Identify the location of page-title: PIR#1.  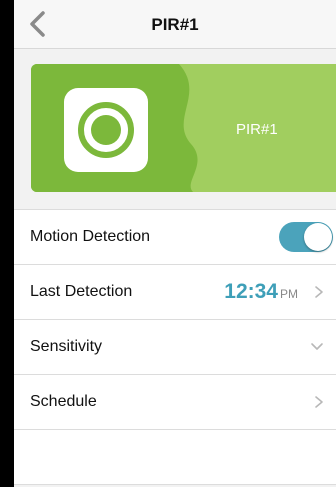
(175, 24).